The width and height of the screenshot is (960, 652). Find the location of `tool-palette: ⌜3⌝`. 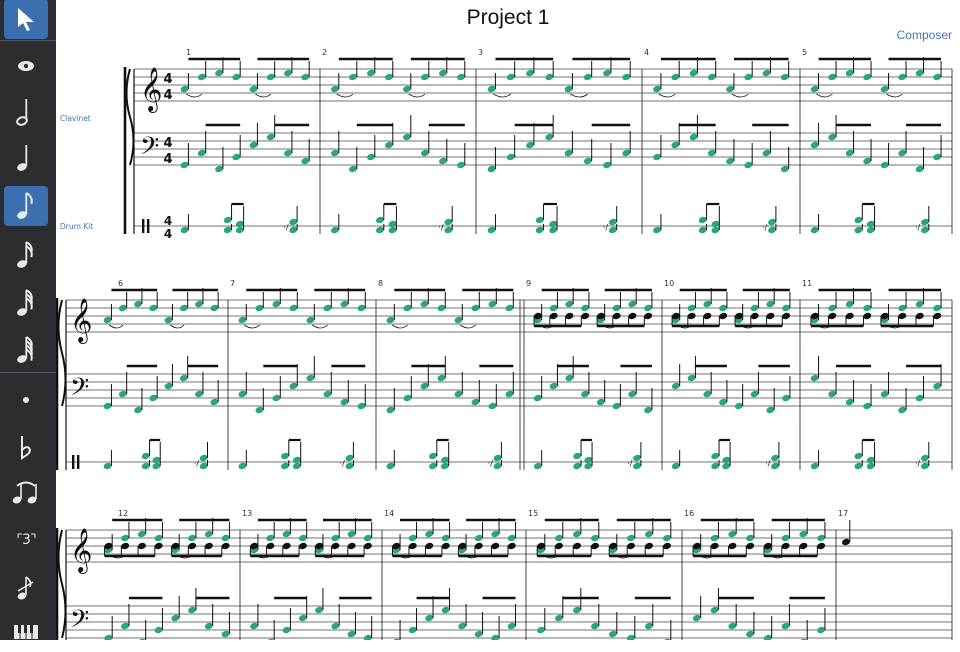

tool-palette: ⌜3⌝ is located at coordinates (28, 320).